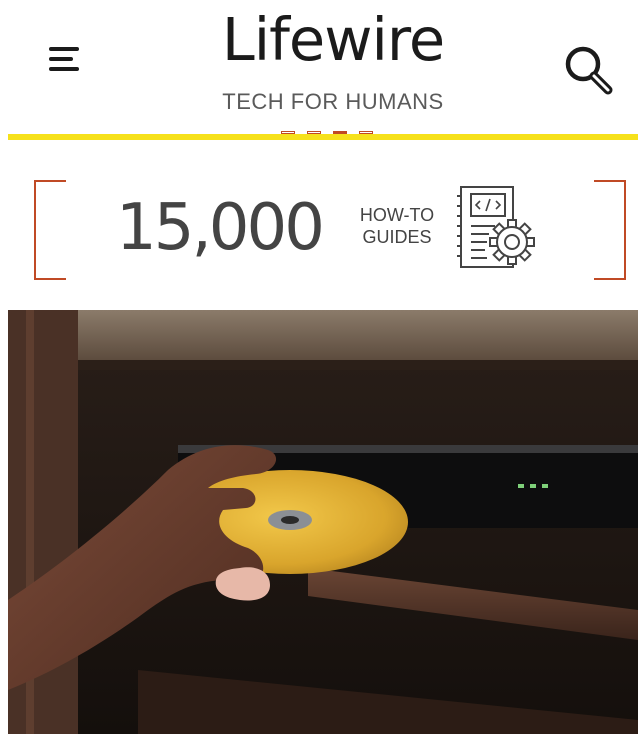 The height and width of the screenshot is (734, 638). Describe the element at coordinates (64, 69) in the screenshot. I see `hamburger-menu-icon-bottom-bar` at that location.